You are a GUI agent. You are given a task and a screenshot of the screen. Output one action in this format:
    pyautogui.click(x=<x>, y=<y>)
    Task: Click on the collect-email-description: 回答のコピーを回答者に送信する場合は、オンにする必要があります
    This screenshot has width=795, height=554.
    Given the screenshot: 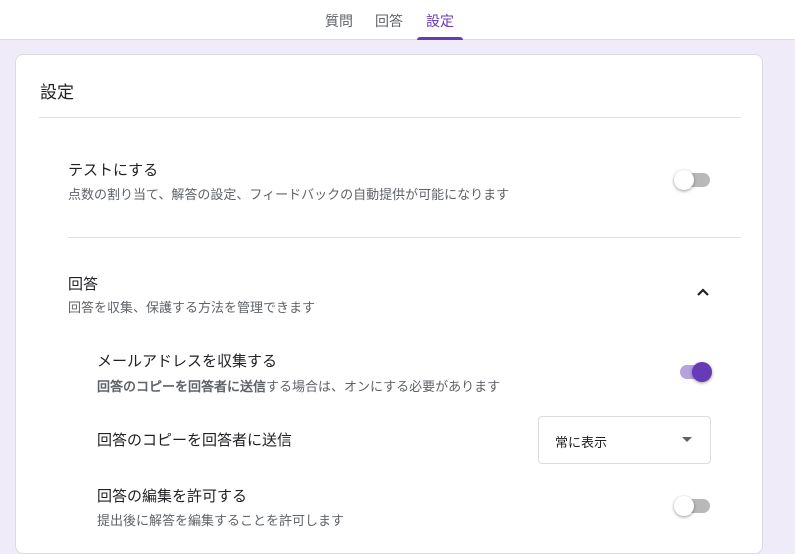 What is the action you would take?
    pyautogui.click(x=298, y=385)
    